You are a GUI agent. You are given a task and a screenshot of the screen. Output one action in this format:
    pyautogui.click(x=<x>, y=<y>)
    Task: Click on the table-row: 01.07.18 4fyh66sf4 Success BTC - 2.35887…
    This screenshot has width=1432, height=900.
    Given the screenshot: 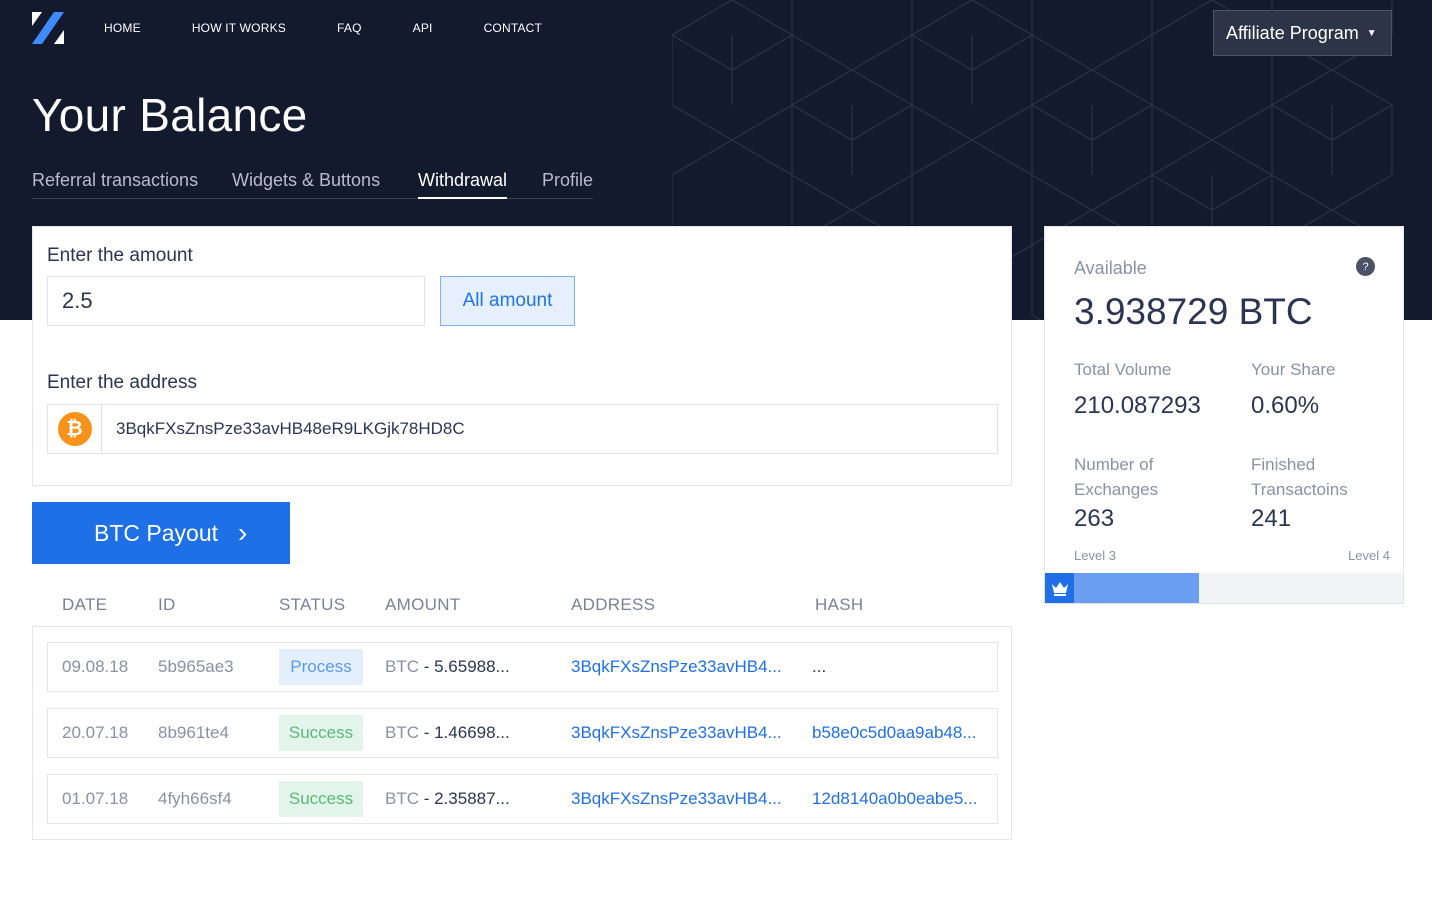 What is the action you would take?
    pyautogui.click(x=522, y=799)
    